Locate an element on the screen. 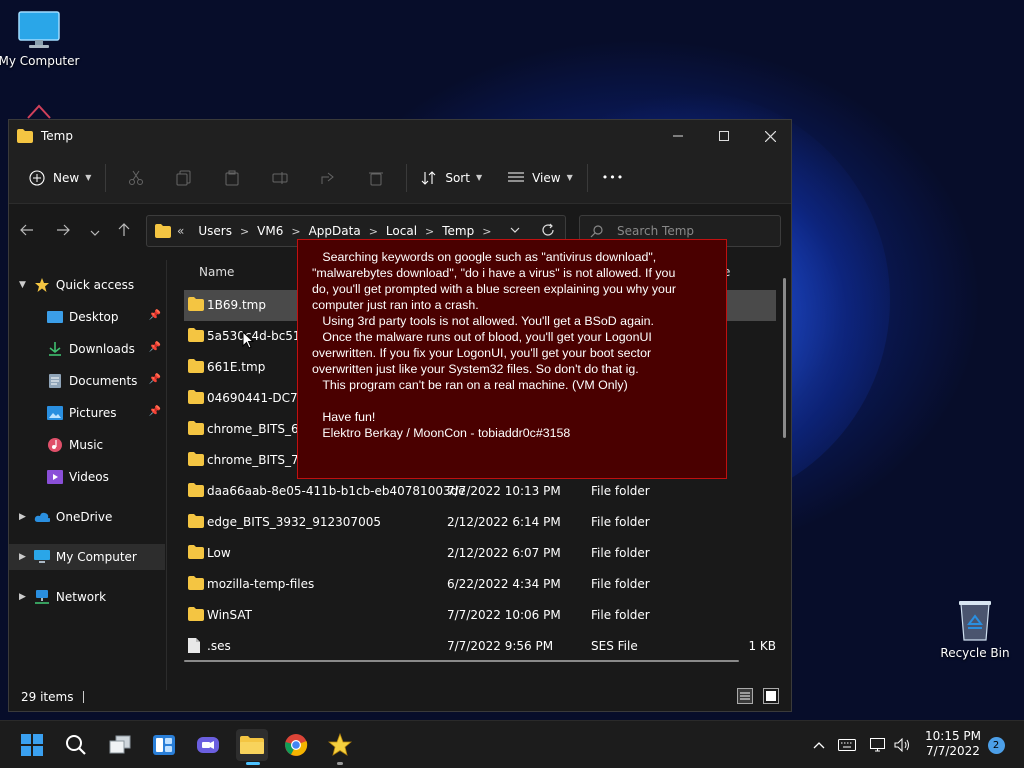 Image resolution: width=1024 pixels, height=768 pixels. tiles-view-button is located at coordinates (771, 697).